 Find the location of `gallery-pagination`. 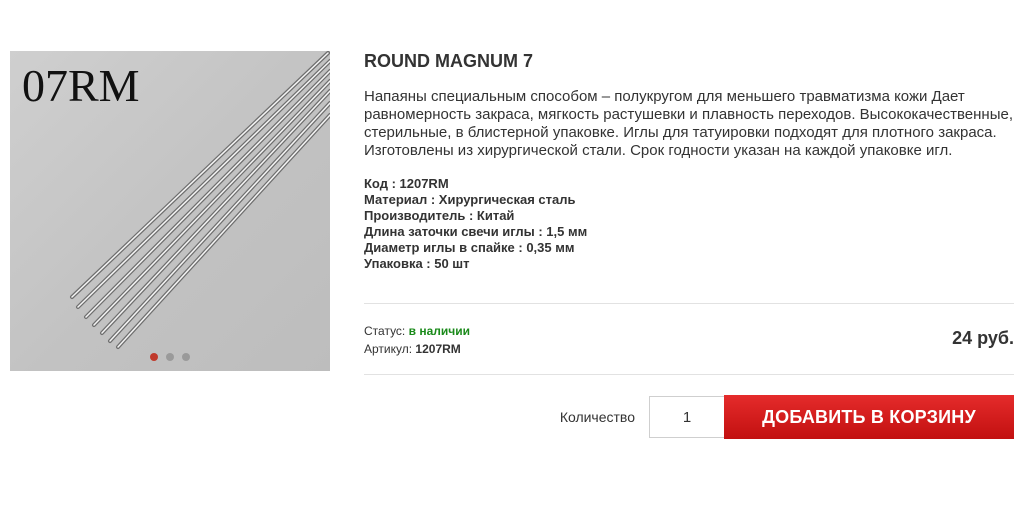

gallery-pagination is located at coordinates (170, 357).